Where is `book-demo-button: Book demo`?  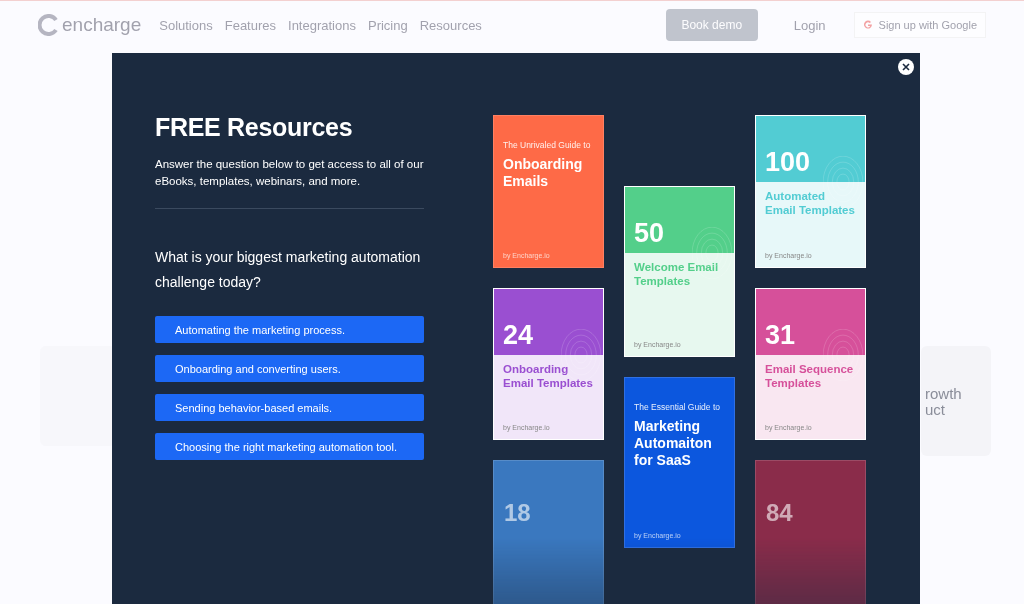 book-demo-button: Book demo is located at coordinates (711, 25).